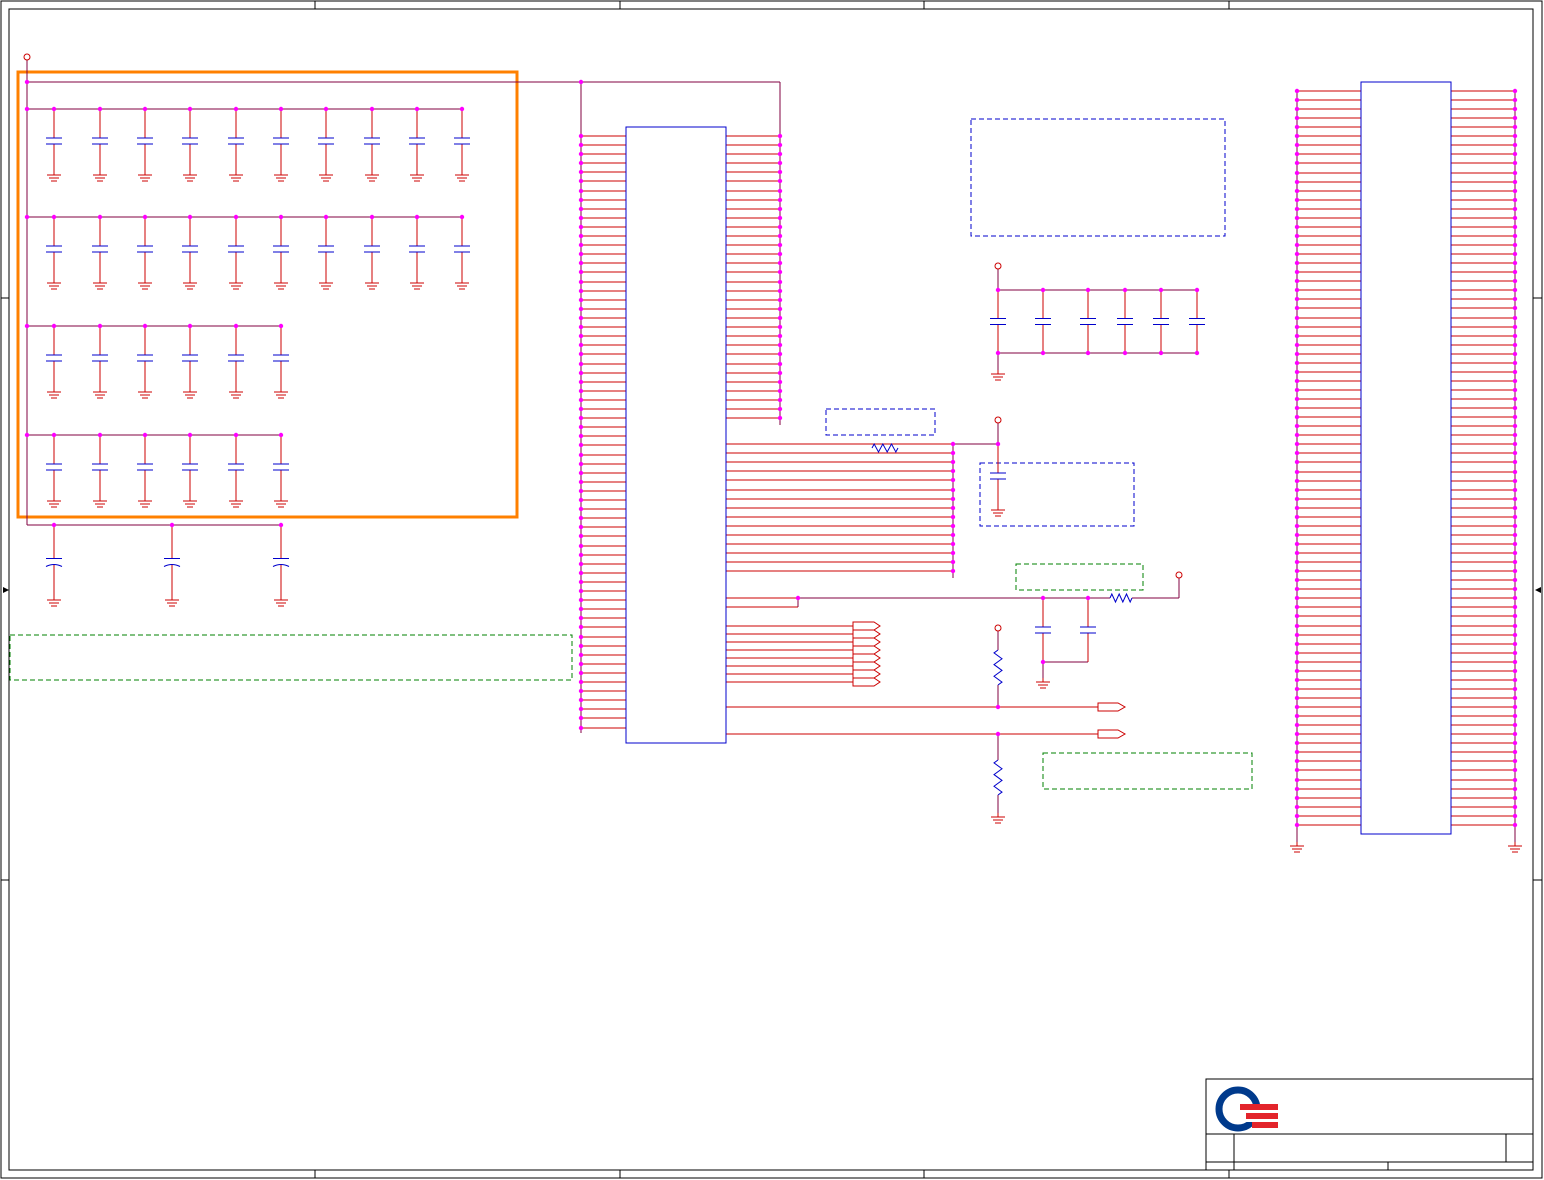  I want to click on power-port-icon, so click(1179, 575).